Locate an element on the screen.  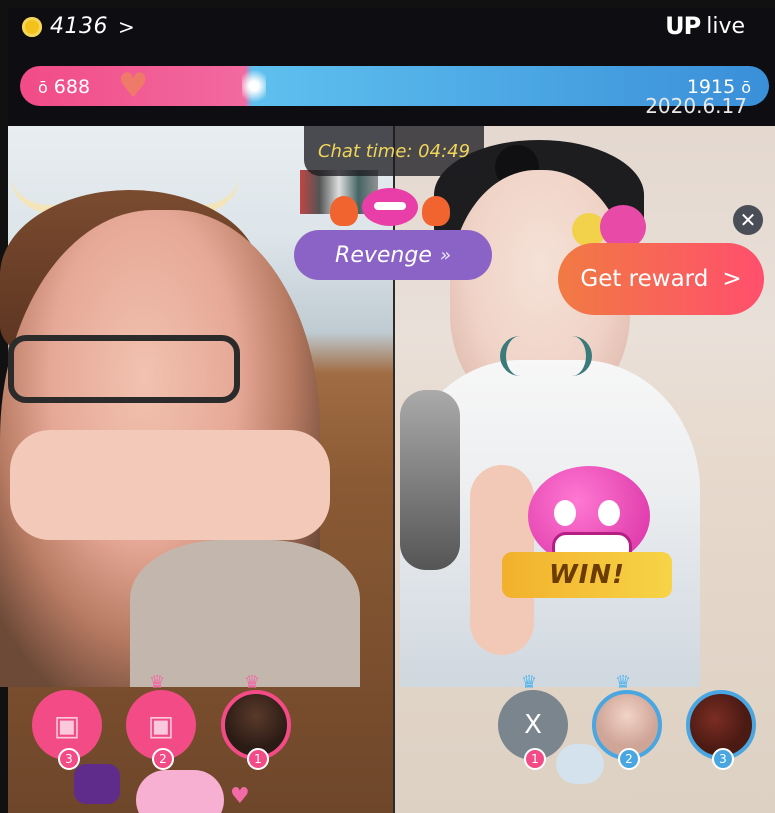
close-reward-button: ✕ is located at coordinates (748, 220).